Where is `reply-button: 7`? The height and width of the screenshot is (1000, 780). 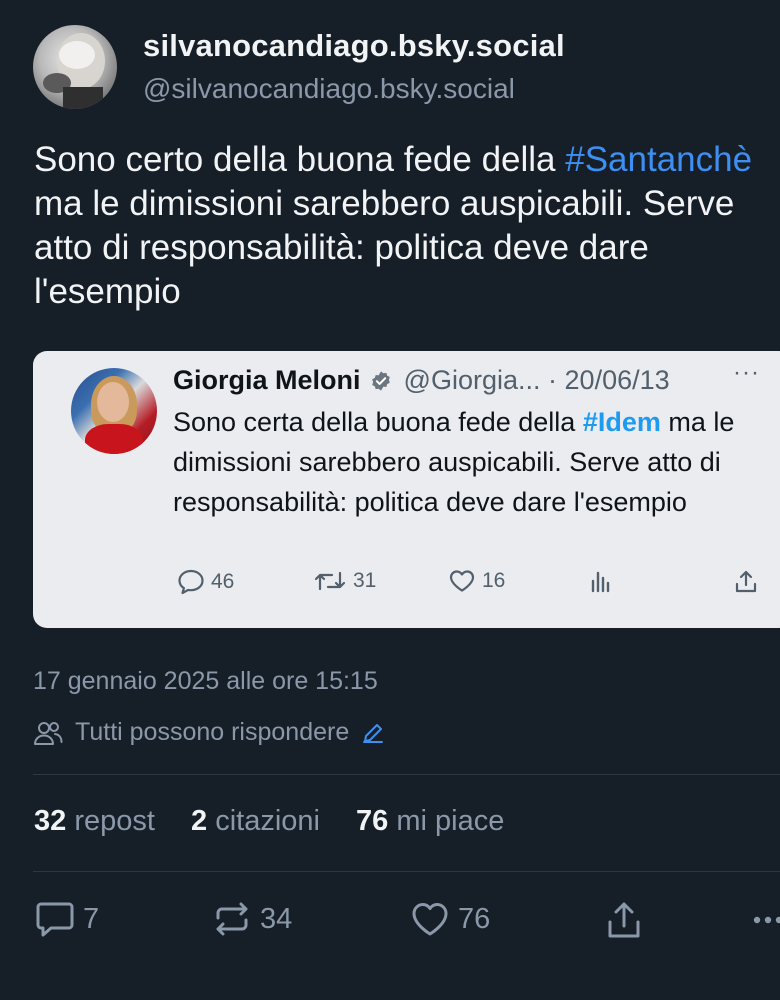 reply-button: 7 is located at coordinates (67, 919).